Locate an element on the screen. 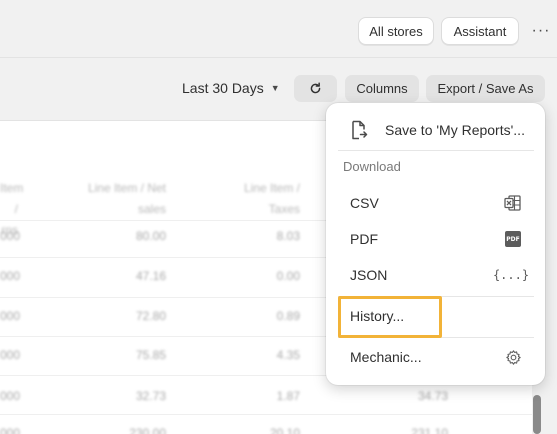  more-options-button: ··· is located at coordinates (541, 31).